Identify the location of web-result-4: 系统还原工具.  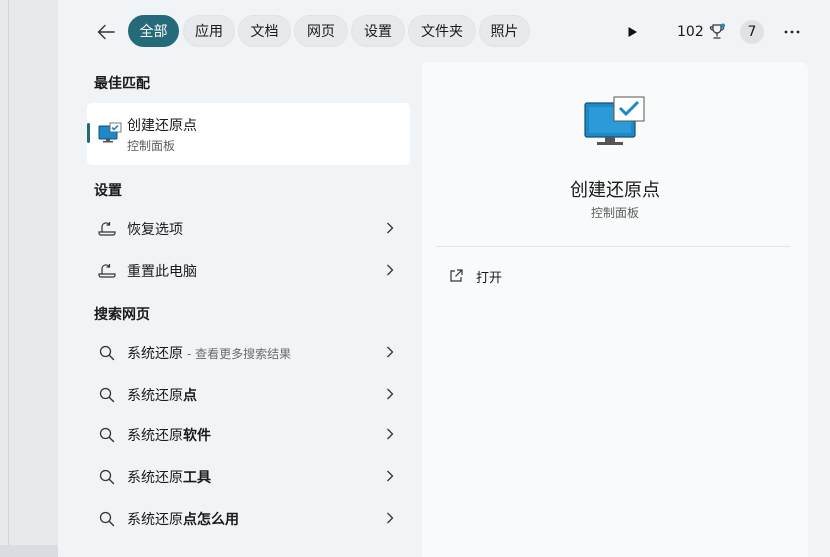
(248, 477).